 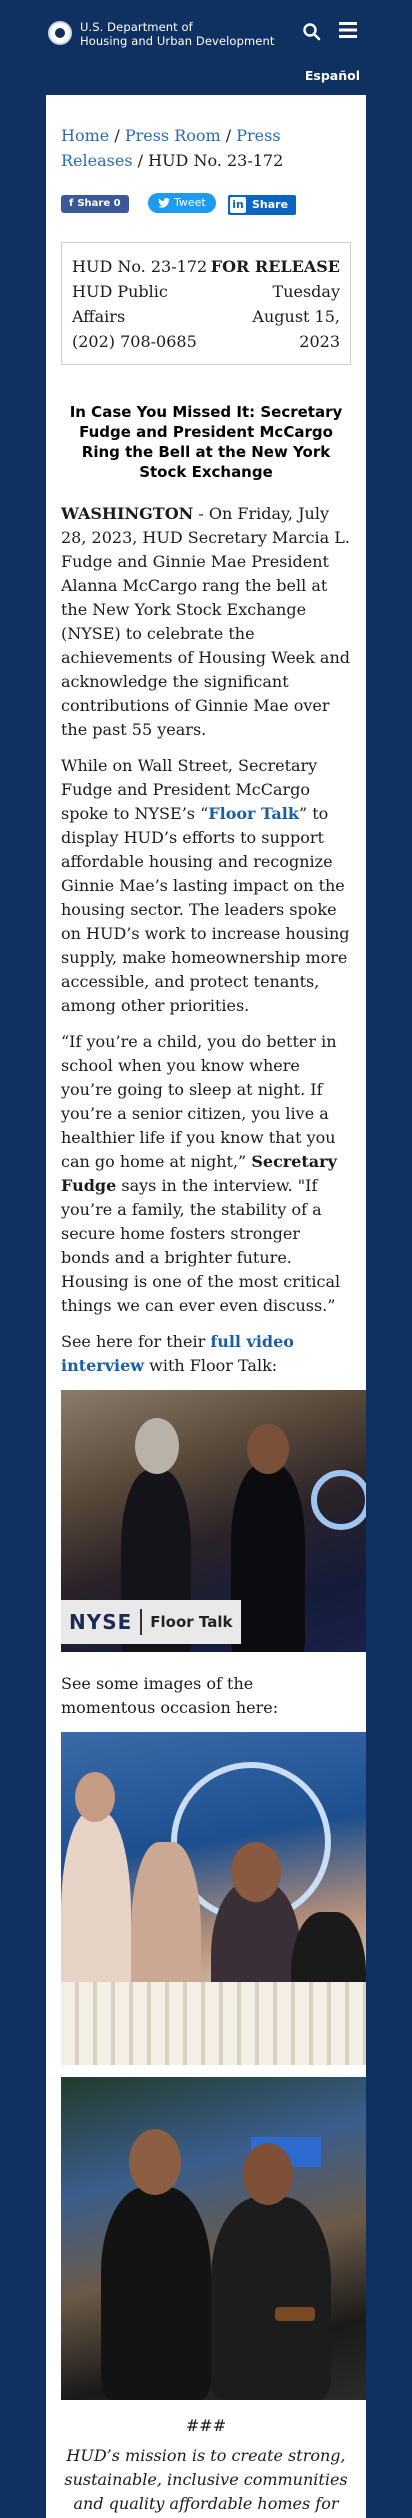 What do you see at coordinates (60, 33) in the screenshot?
I see `hud-seal-logo` at bounding box center [60, 33].